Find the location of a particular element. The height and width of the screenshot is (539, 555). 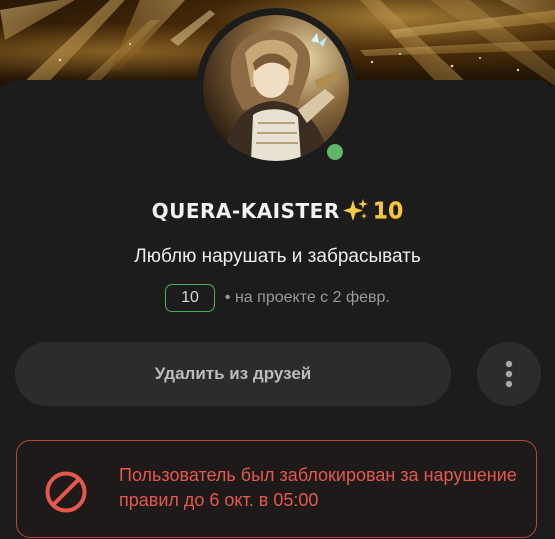

profile-name-row: QUERA-KAISTER 10 is located at coordinates (277, 211).